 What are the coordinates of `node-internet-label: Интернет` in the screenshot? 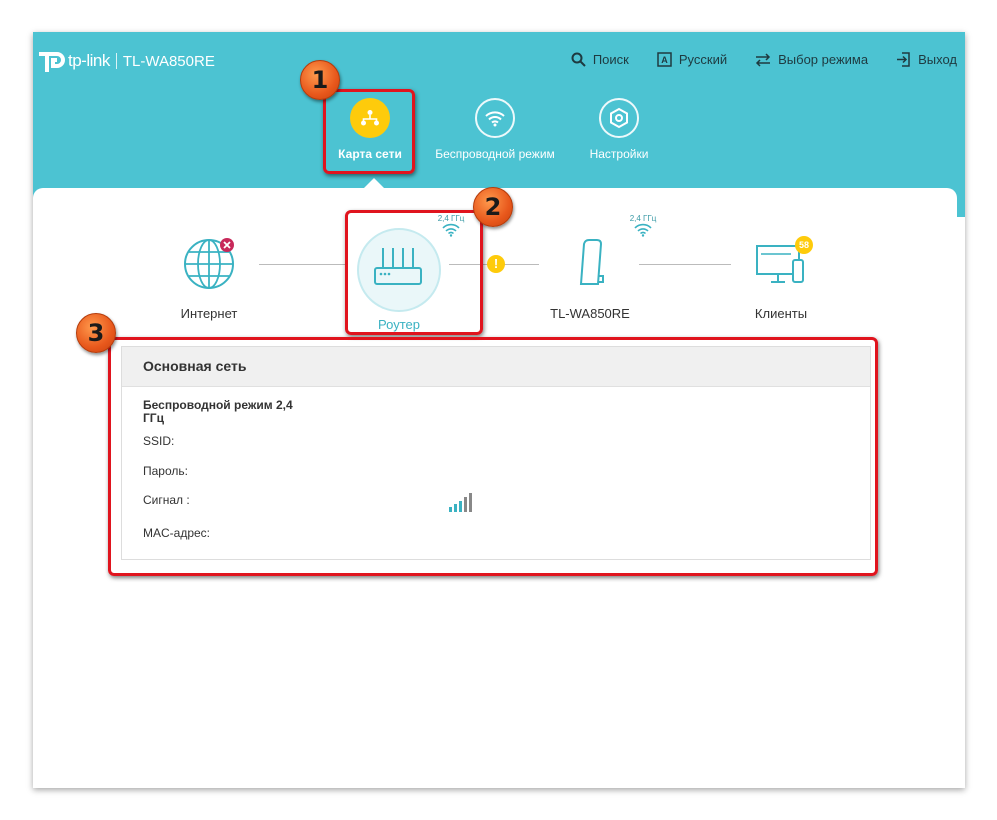 It's located at (209, 313).